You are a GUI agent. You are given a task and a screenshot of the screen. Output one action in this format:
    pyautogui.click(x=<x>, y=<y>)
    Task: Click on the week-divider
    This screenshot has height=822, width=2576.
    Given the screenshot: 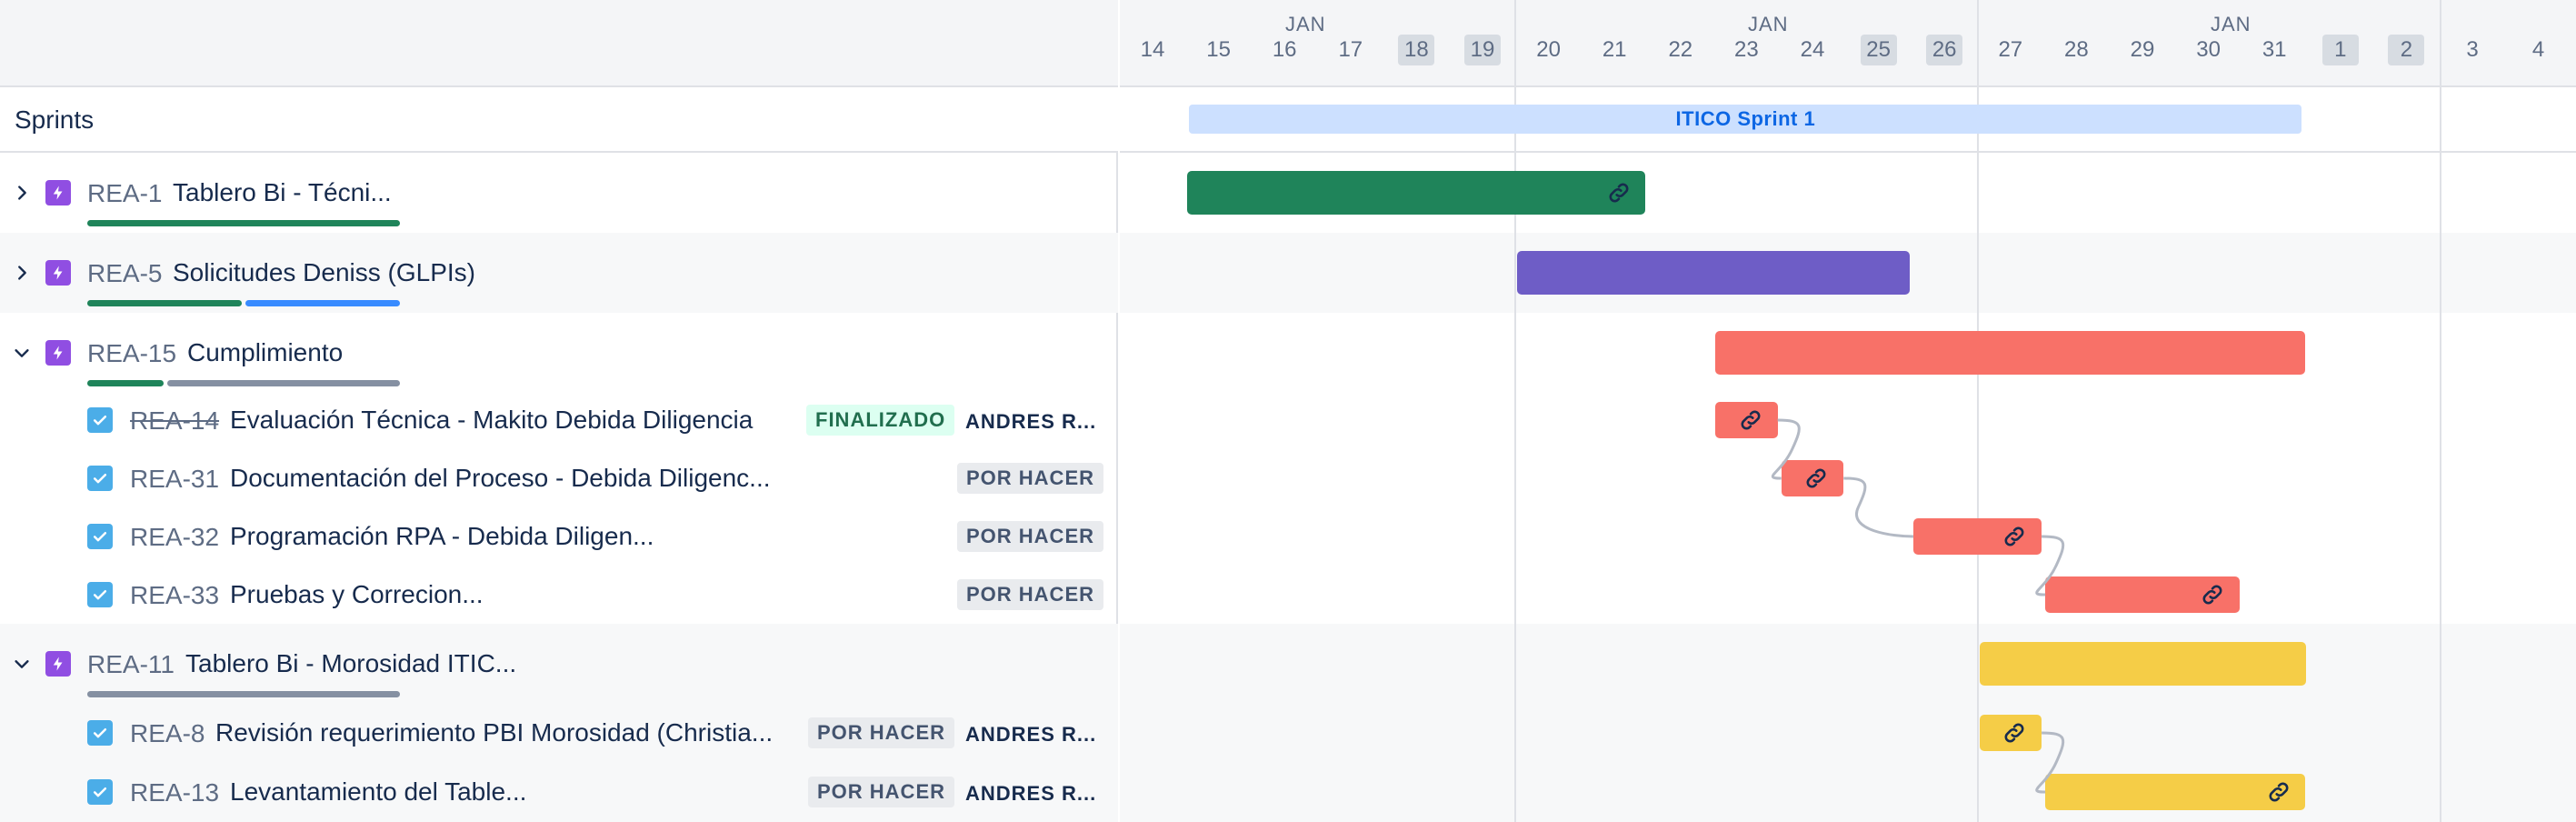 What is the action you would take?
    pyautogui.click(x=2440, y=411)
    